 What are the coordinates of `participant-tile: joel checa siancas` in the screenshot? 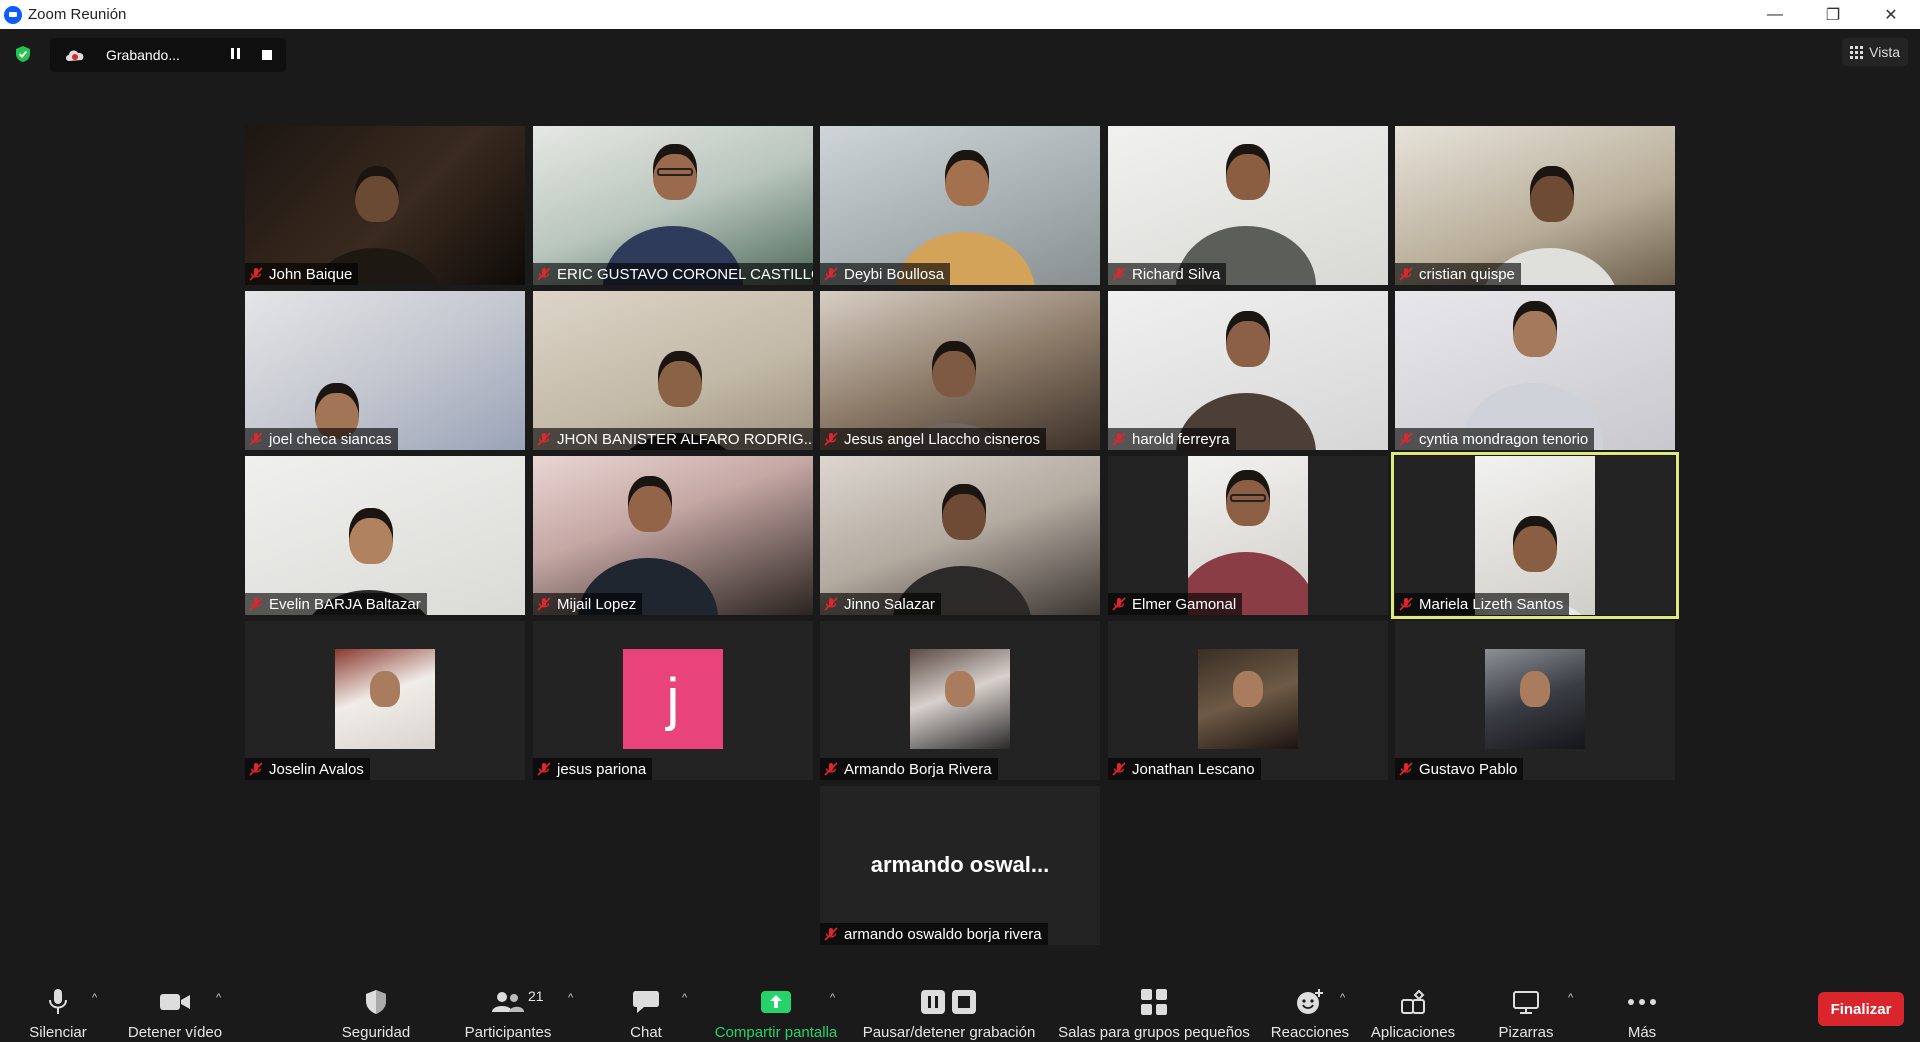 It's located at (385, 370).